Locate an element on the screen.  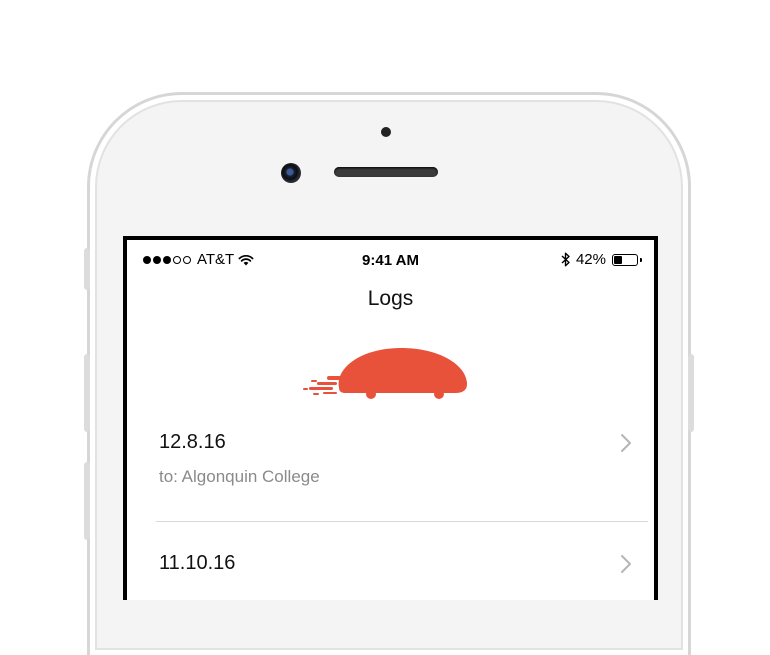
car-icon is located at coordinates (385, 373).